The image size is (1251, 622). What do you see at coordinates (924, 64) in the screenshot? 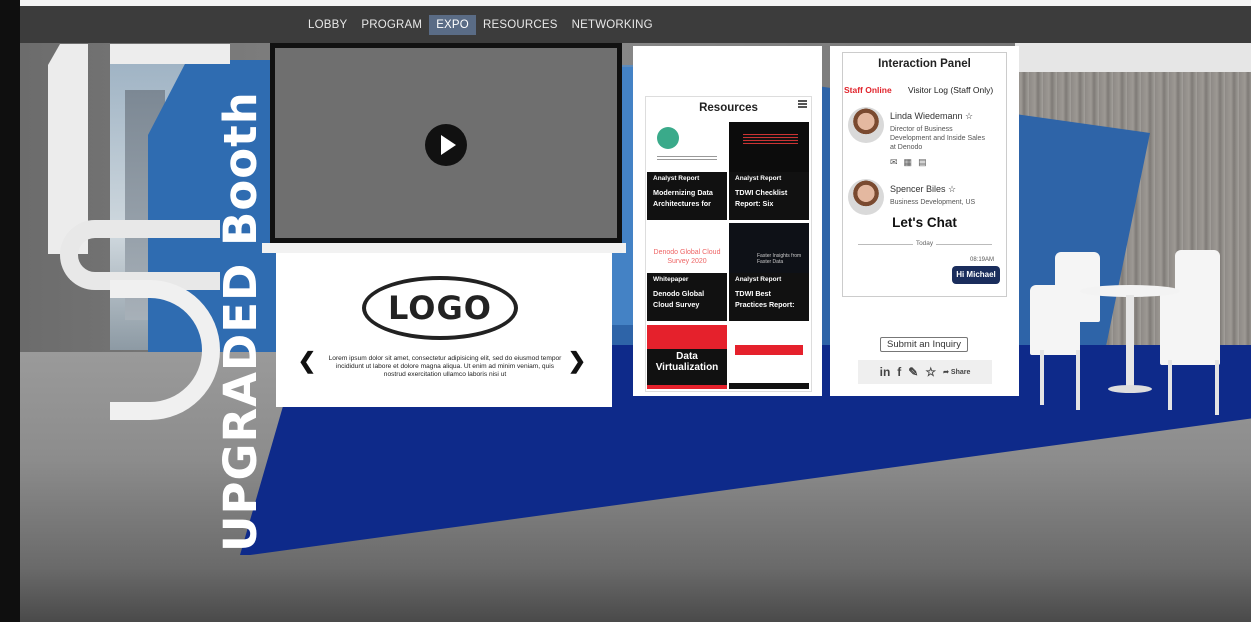
I see `interaction-title: Interaction Panel` at bounding box center [924, 64].